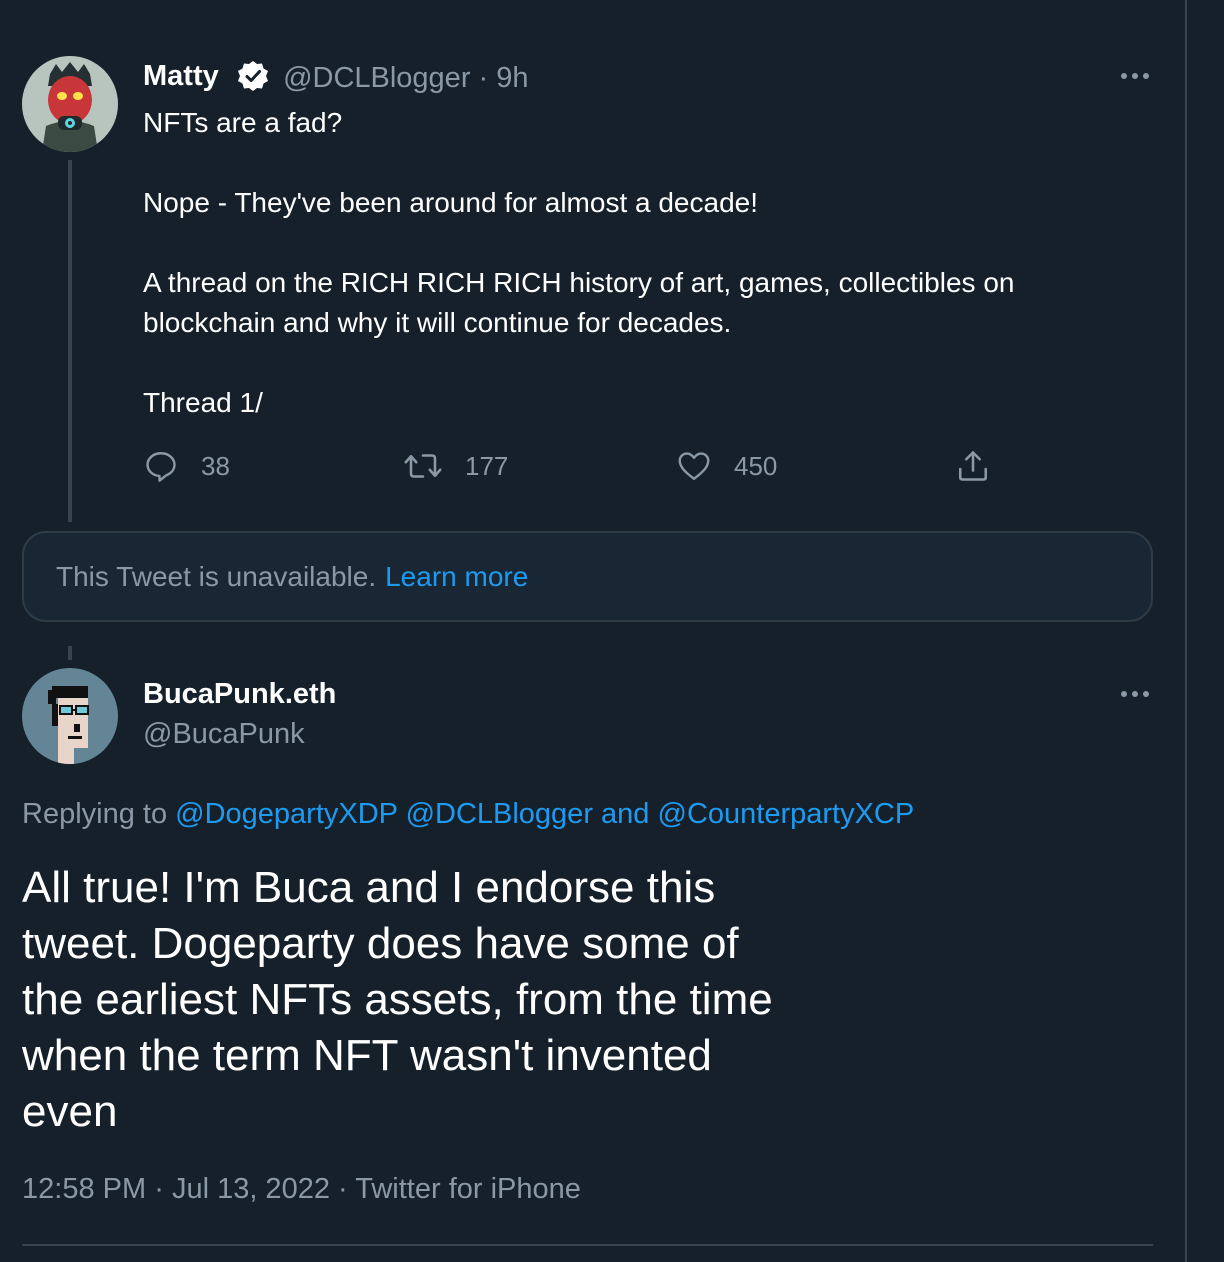 The height and width of the screenshot is (1262, 1224). I want to click on share-button, so click(984, 466).